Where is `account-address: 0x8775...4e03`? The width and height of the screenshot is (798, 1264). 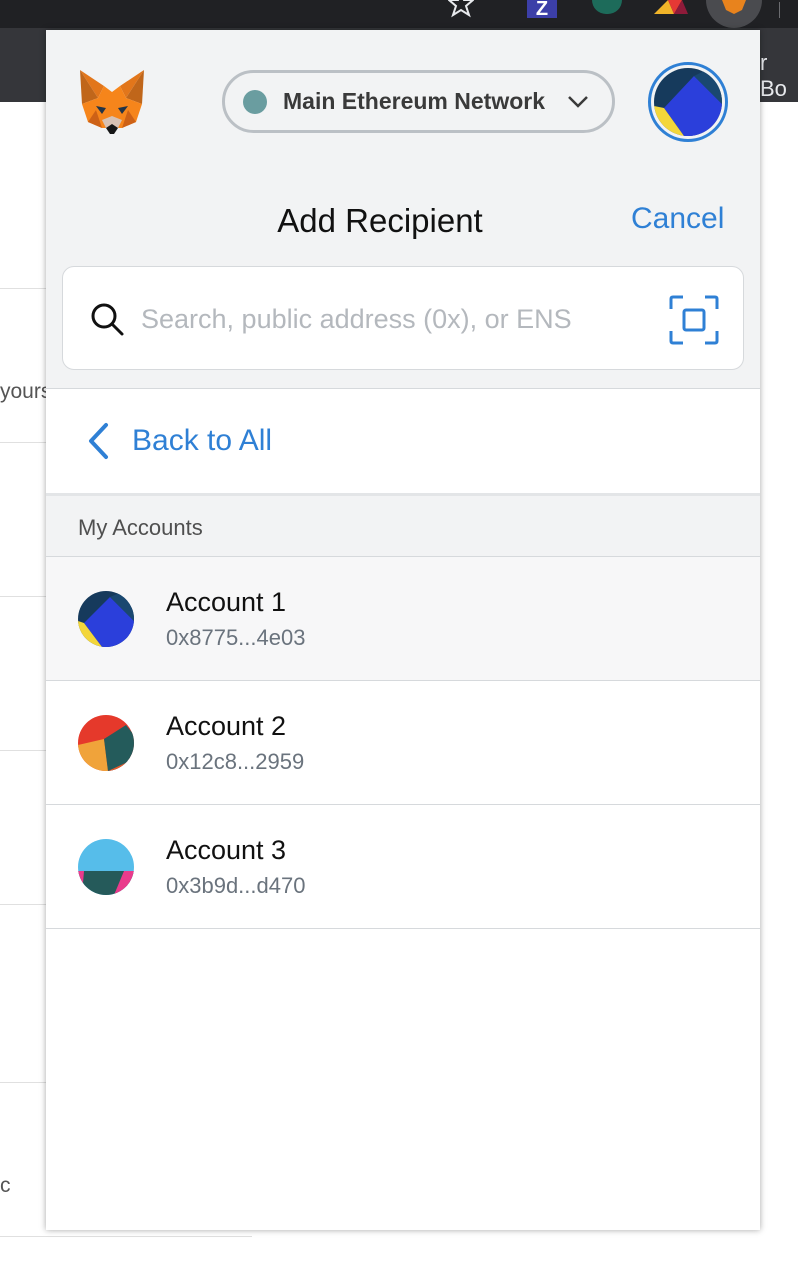 account-address: 0x8775...4e03 is located at coordinates (236, 637).